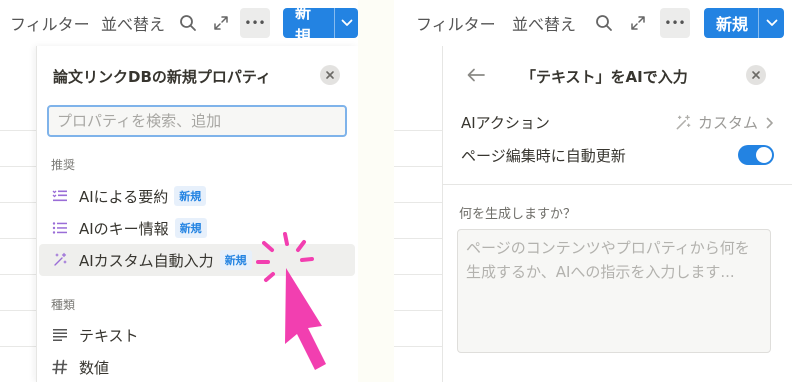  What do you see at coordinates (94, 367) in the screenshot?
I see `menu-item-label: 数値` at bounding box center [94, 367].